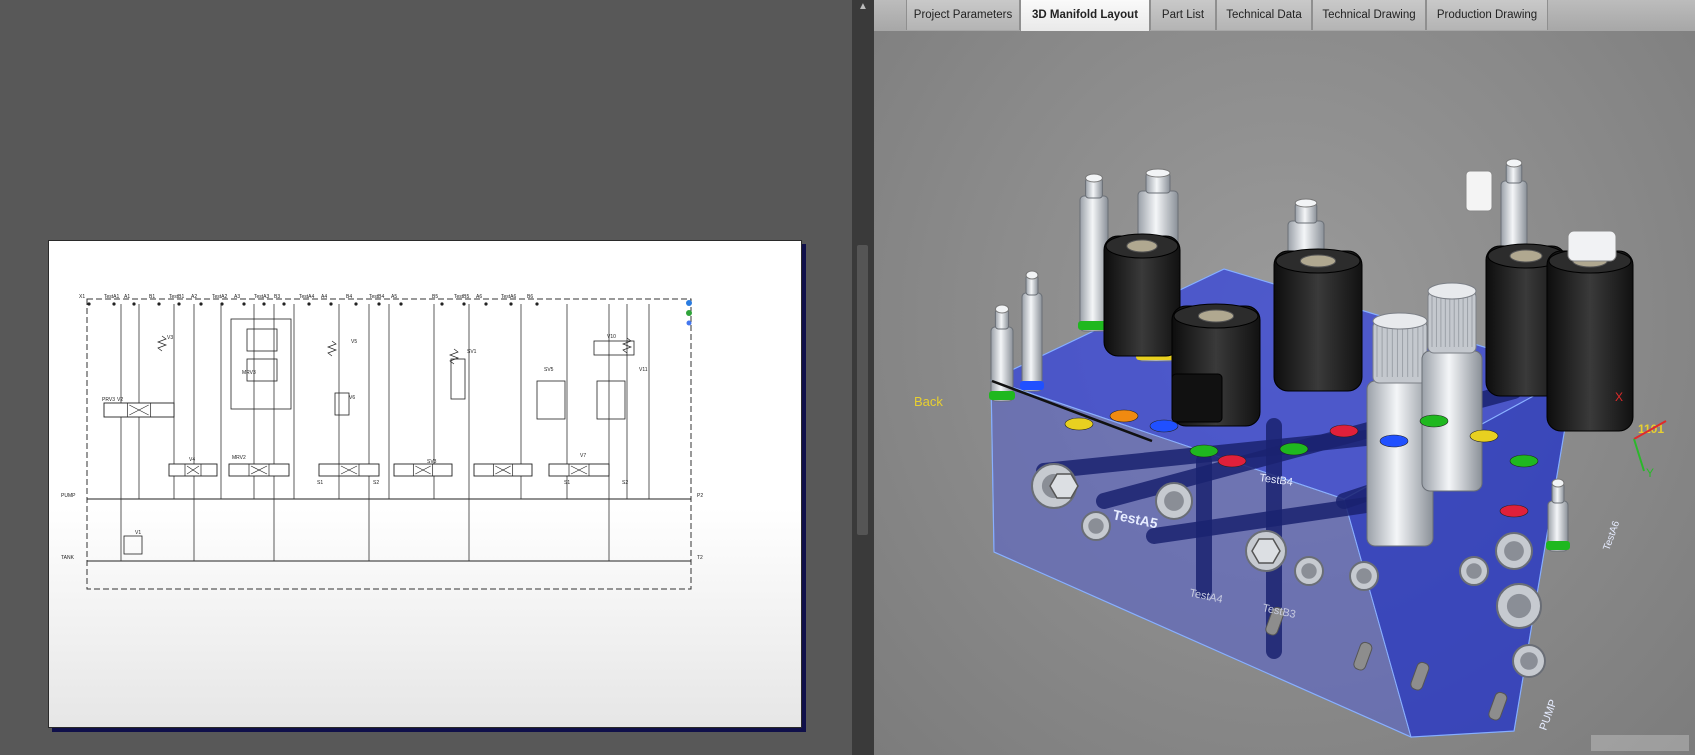 The height and width of the screenshot is (755, 1695). I want to click on port-label: A6, so click(479, 297).